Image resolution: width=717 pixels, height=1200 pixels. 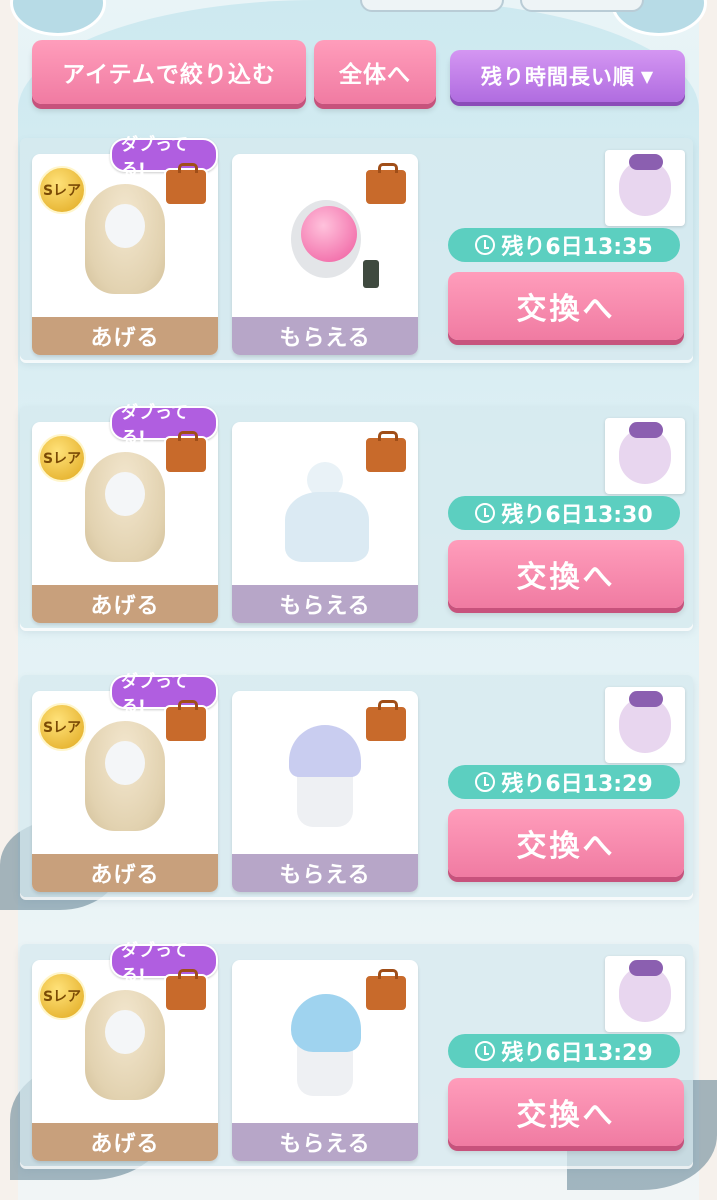 What do you see at coordinates (58, 18) in the screenshot?
I see `emblem-left-icon` at bounding box center [58, 18].